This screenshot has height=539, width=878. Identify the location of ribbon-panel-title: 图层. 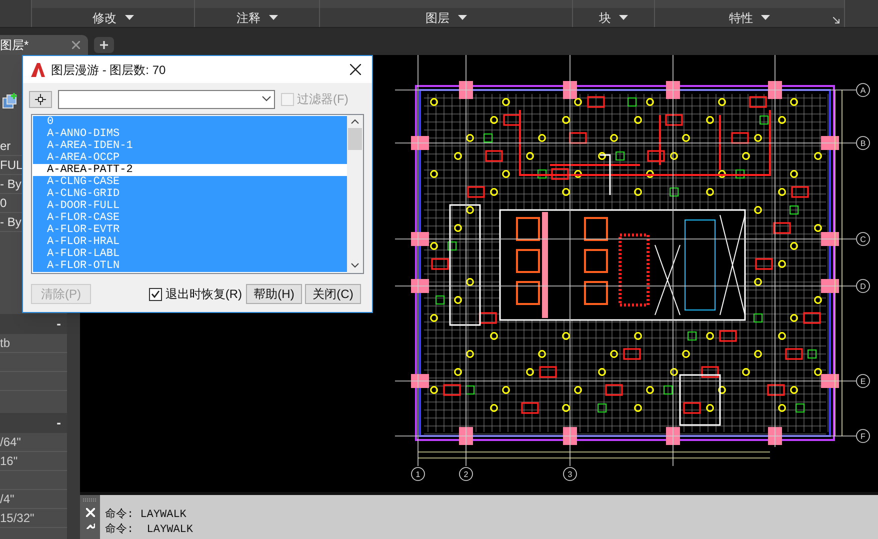
(446, 17).